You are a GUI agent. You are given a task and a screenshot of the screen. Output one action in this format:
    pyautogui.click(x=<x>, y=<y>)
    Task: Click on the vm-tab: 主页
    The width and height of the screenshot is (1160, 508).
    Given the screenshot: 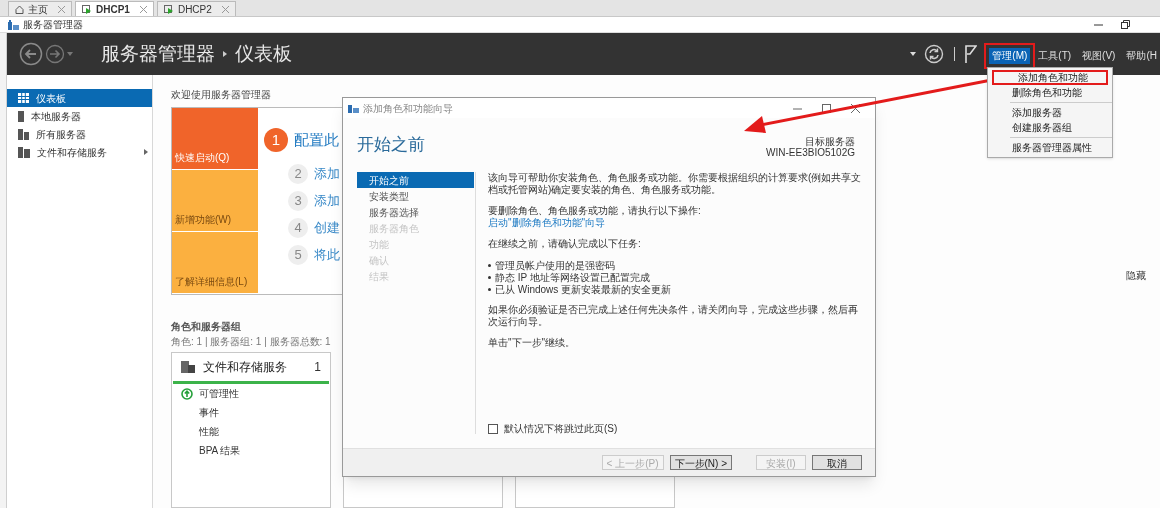 What is the action you would take?
    pyautogui.click(x=40, y=8)
    